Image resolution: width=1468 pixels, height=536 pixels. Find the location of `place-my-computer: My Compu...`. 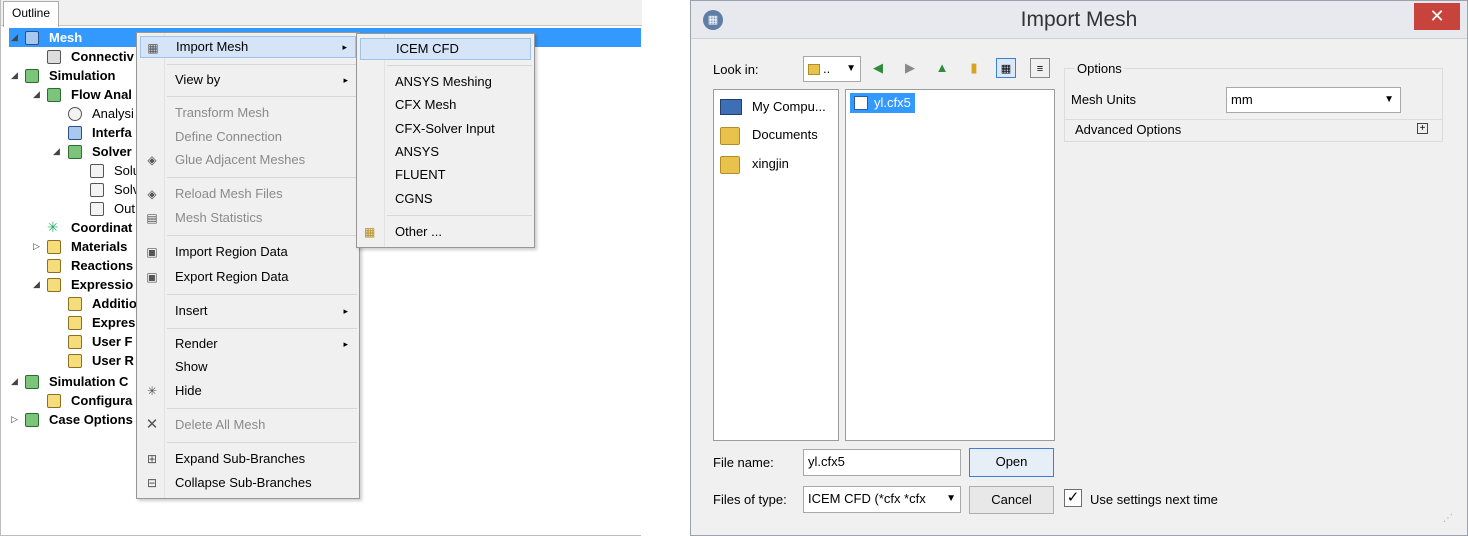

place-my-computer: My Compu... is located at coordinates (776, 107).